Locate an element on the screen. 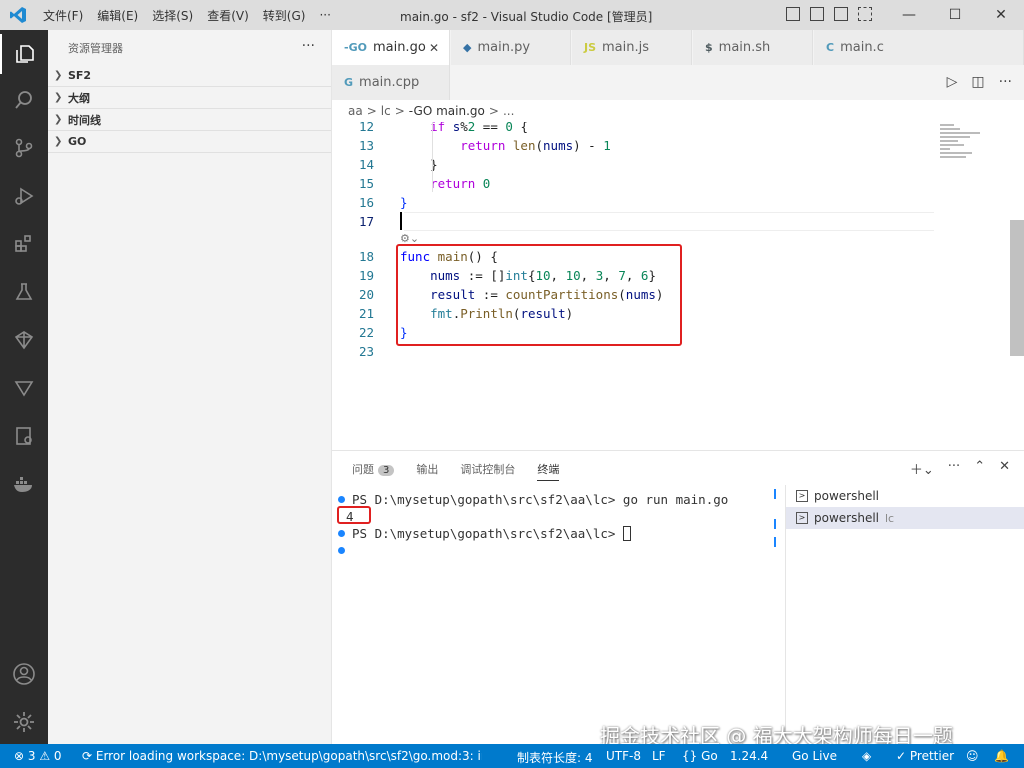 The height and width of the screenshot is (768, 1024). remote-icon: ◈ is located at coordinates (866, 756).